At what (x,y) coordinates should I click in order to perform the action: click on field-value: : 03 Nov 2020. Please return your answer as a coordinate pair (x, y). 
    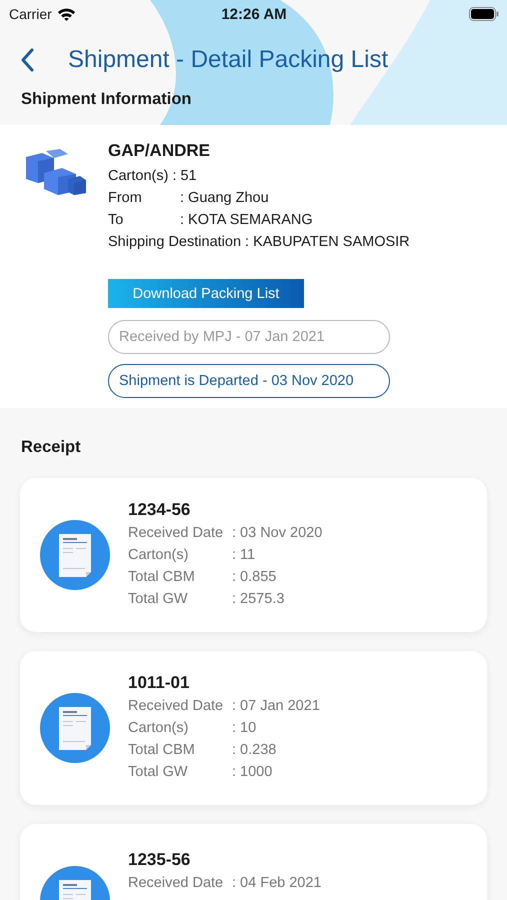
    Looking at the image, I should click on (277, 533).